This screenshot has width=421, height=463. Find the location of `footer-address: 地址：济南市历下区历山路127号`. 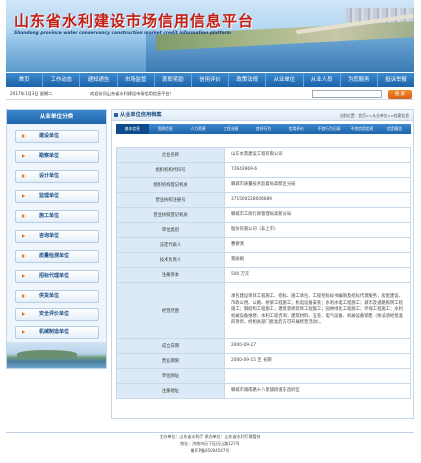

footer-address: 地址：济南市历下区历山路127号 is located at coordinates (210, 443).